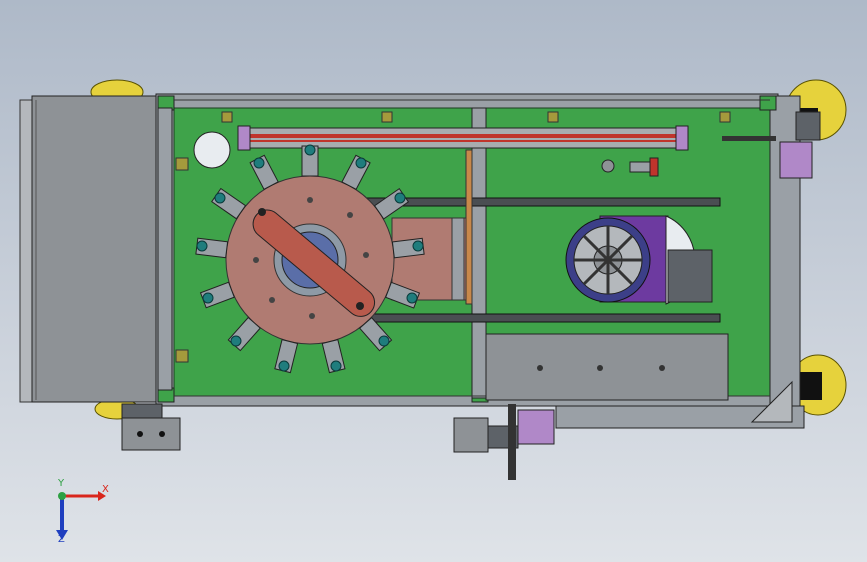 The height and width of the screenshot is (562, 867). I want to click on z-axis-label: Z, so click(61, 539).